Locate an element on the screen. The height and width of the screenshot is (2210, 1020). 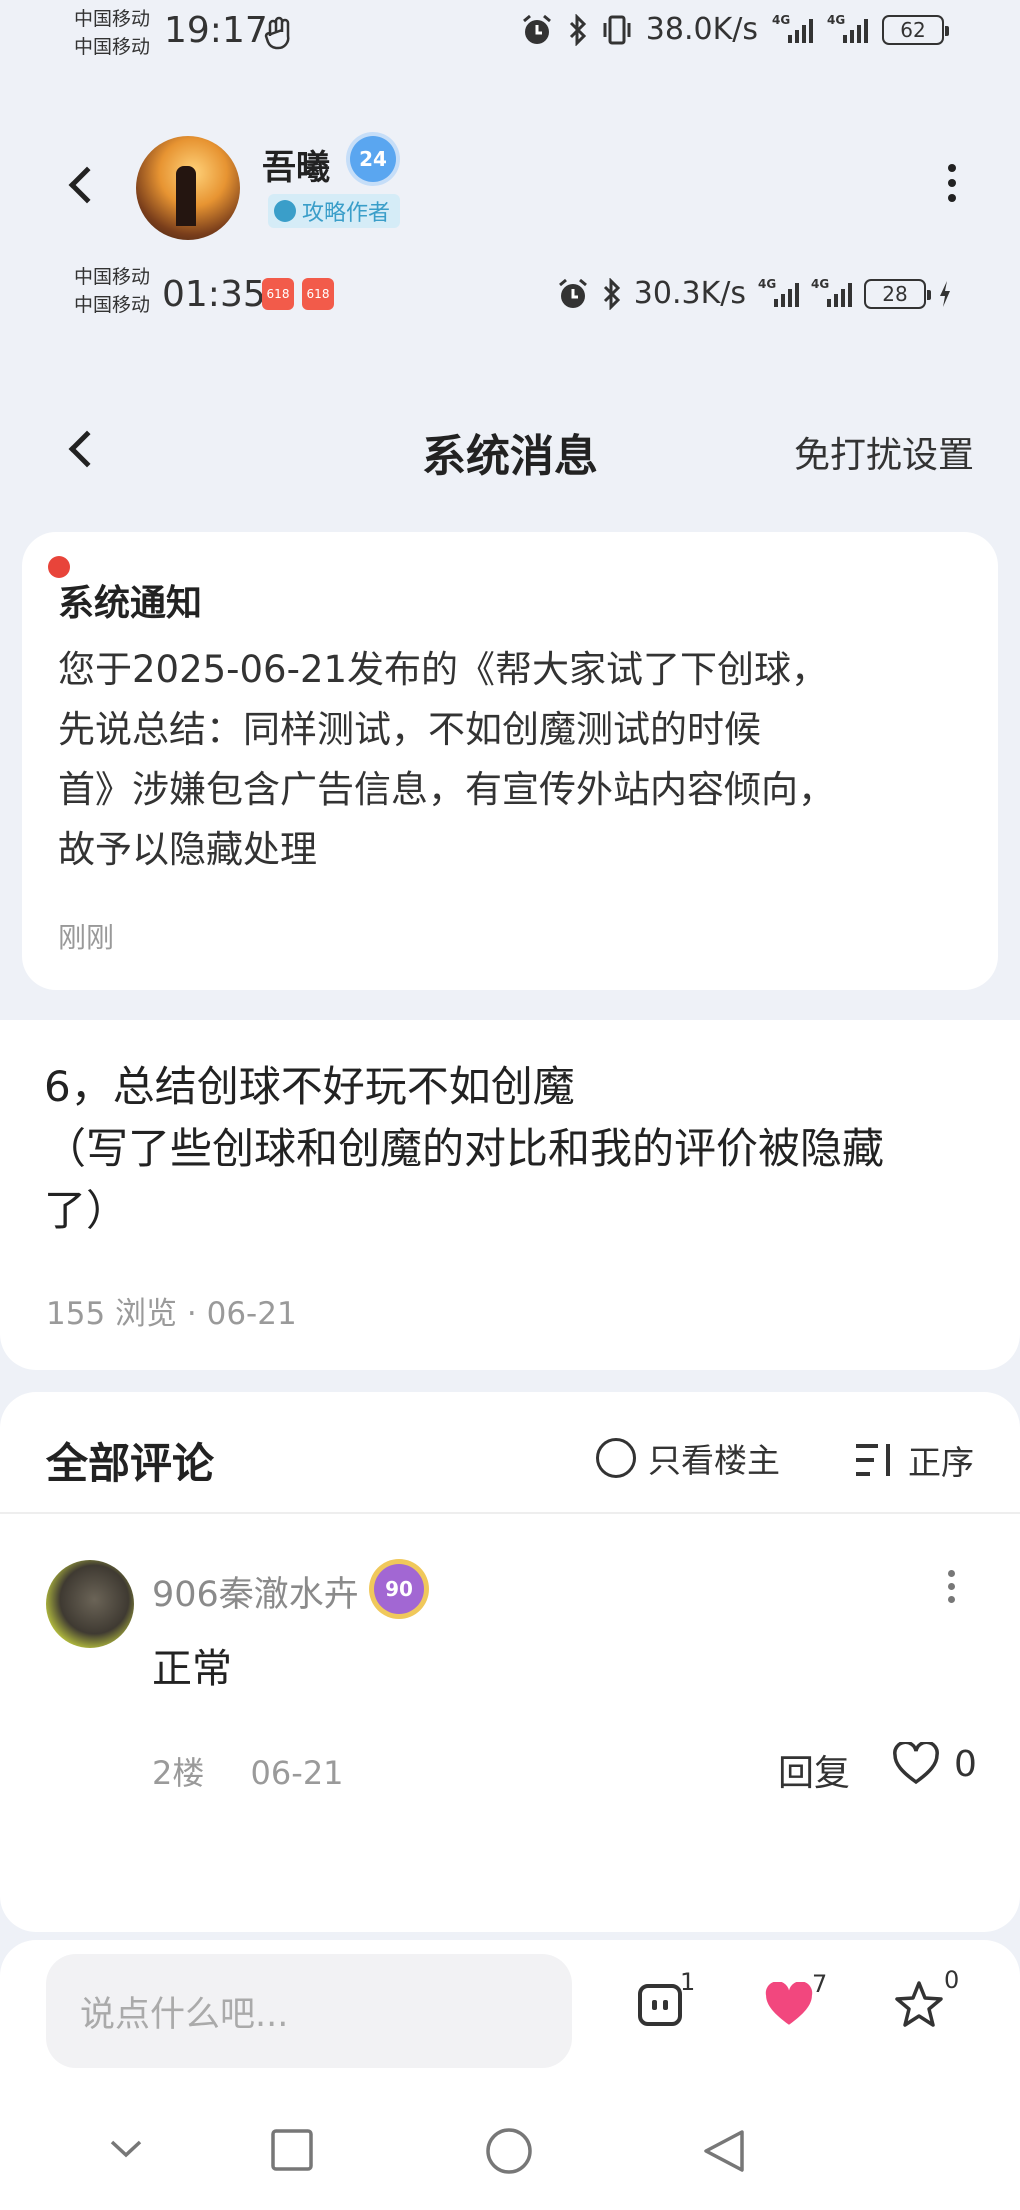
comment-floor: 2楼 is located at coordinates (178, 1773).